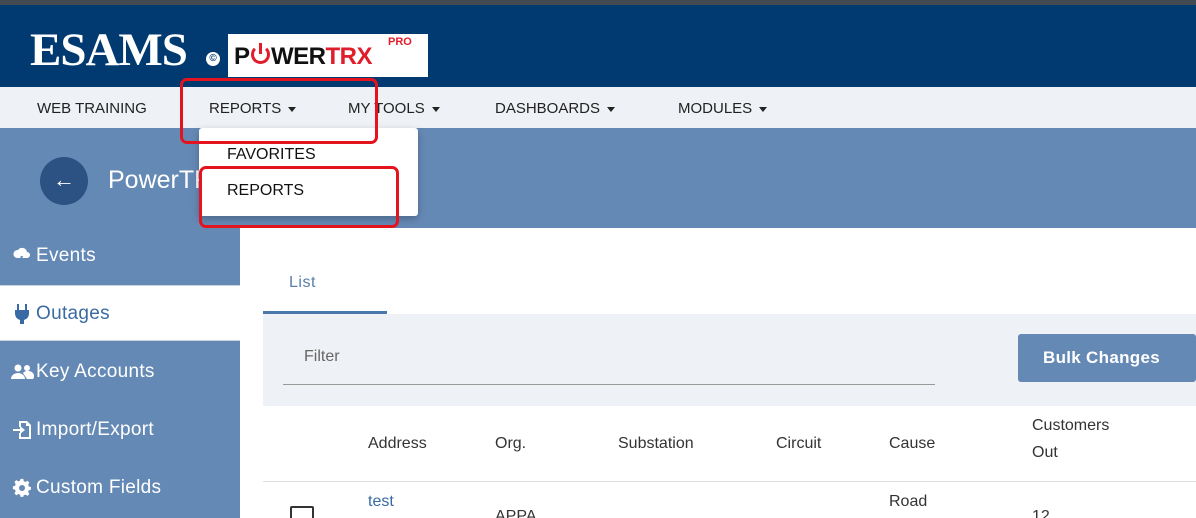 Image resolution: width=1196 pixels, height=518 pixels. What do you see at coordinates (99, 487) in the screenshot?
I see `sidebar-label-custom-fields: Custom Fields` at bounding box center [99, 487].